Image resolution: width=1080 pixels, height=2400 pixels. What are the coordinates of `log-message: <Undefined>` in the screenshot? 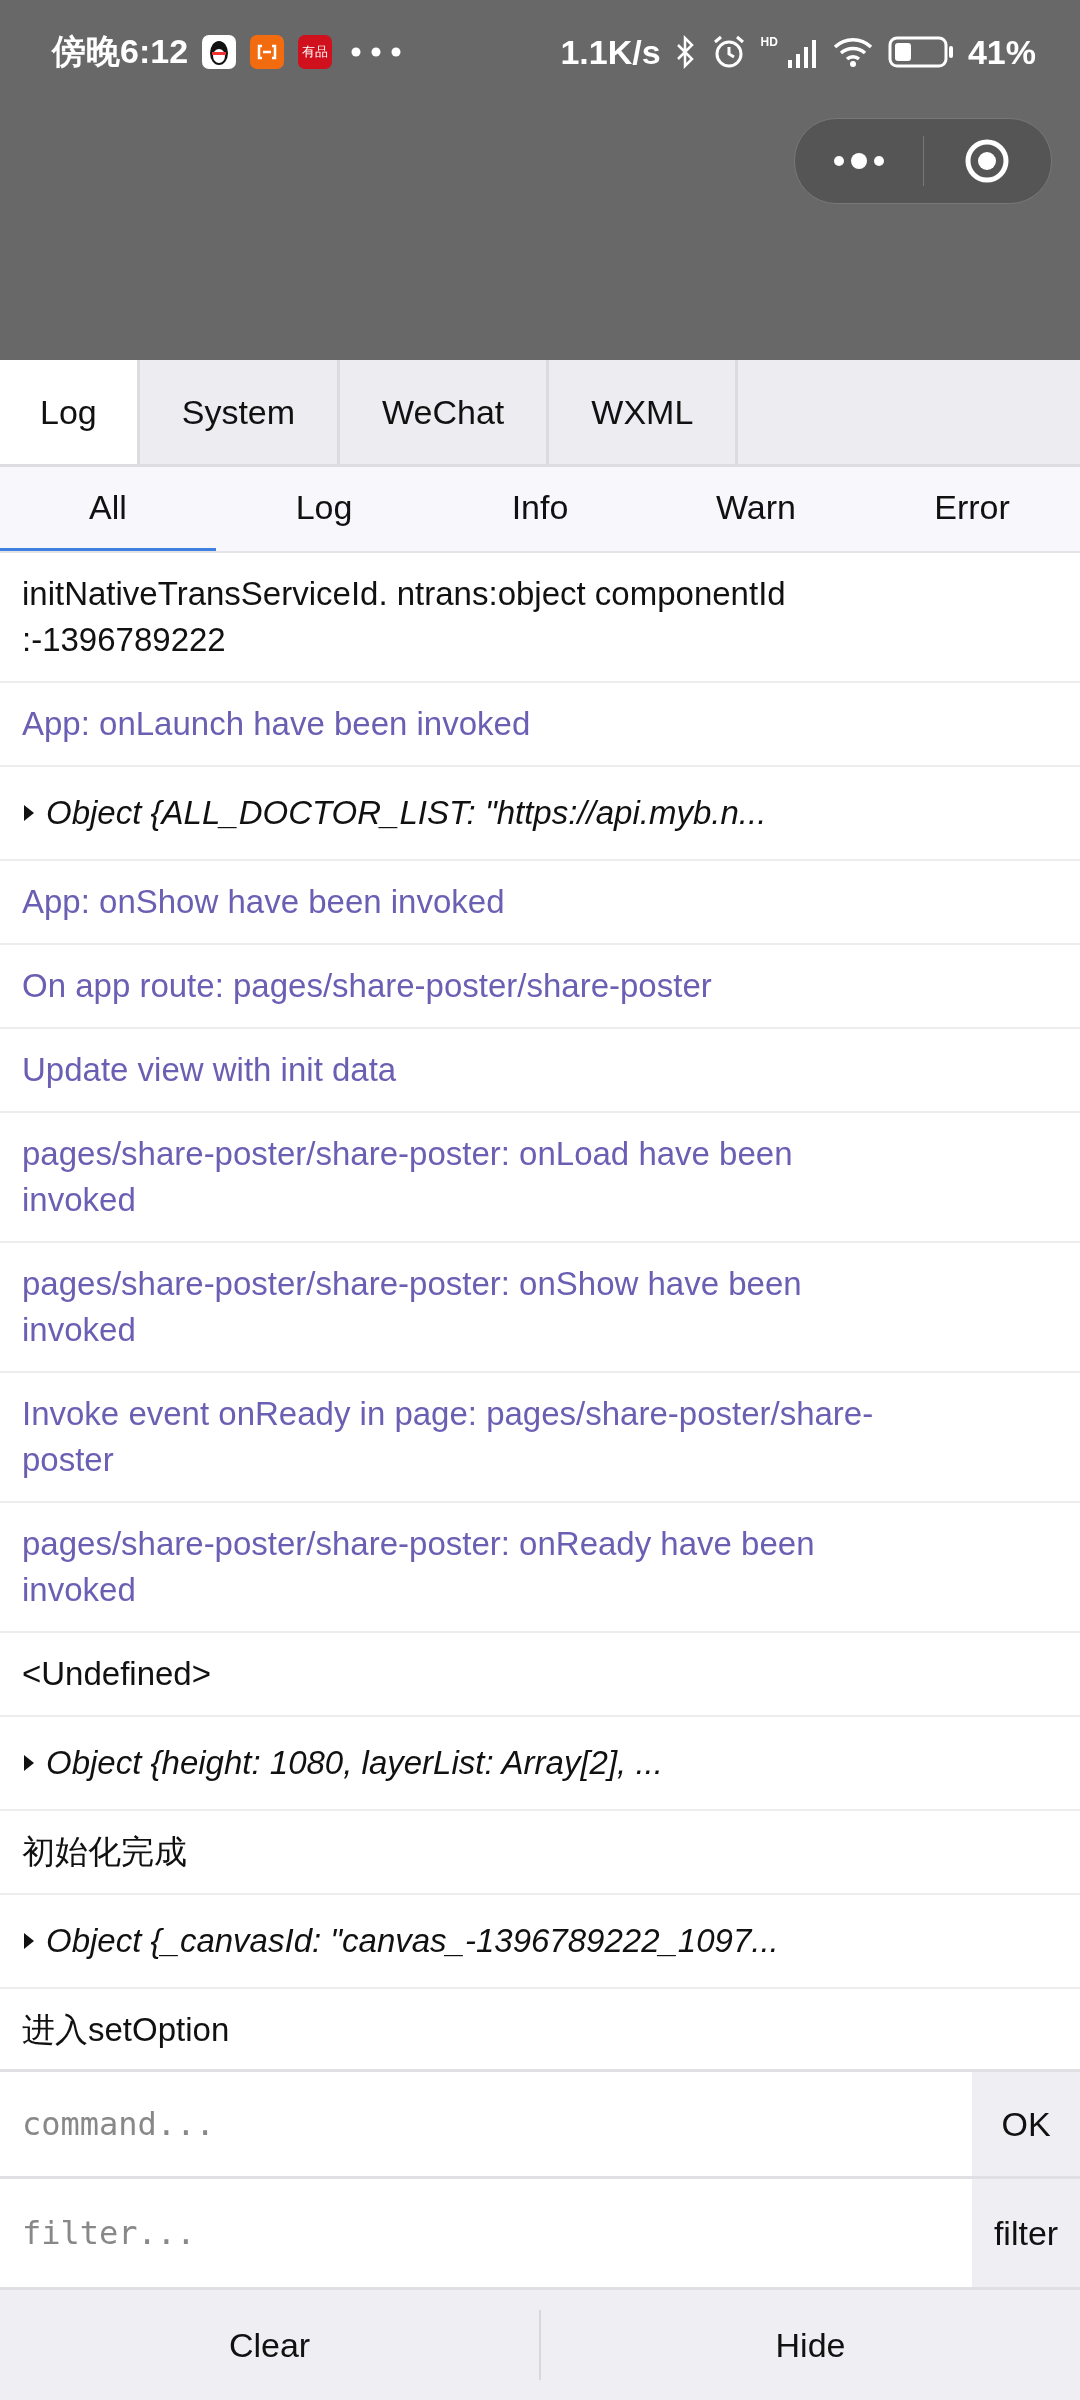 It's located at (116, 1674).